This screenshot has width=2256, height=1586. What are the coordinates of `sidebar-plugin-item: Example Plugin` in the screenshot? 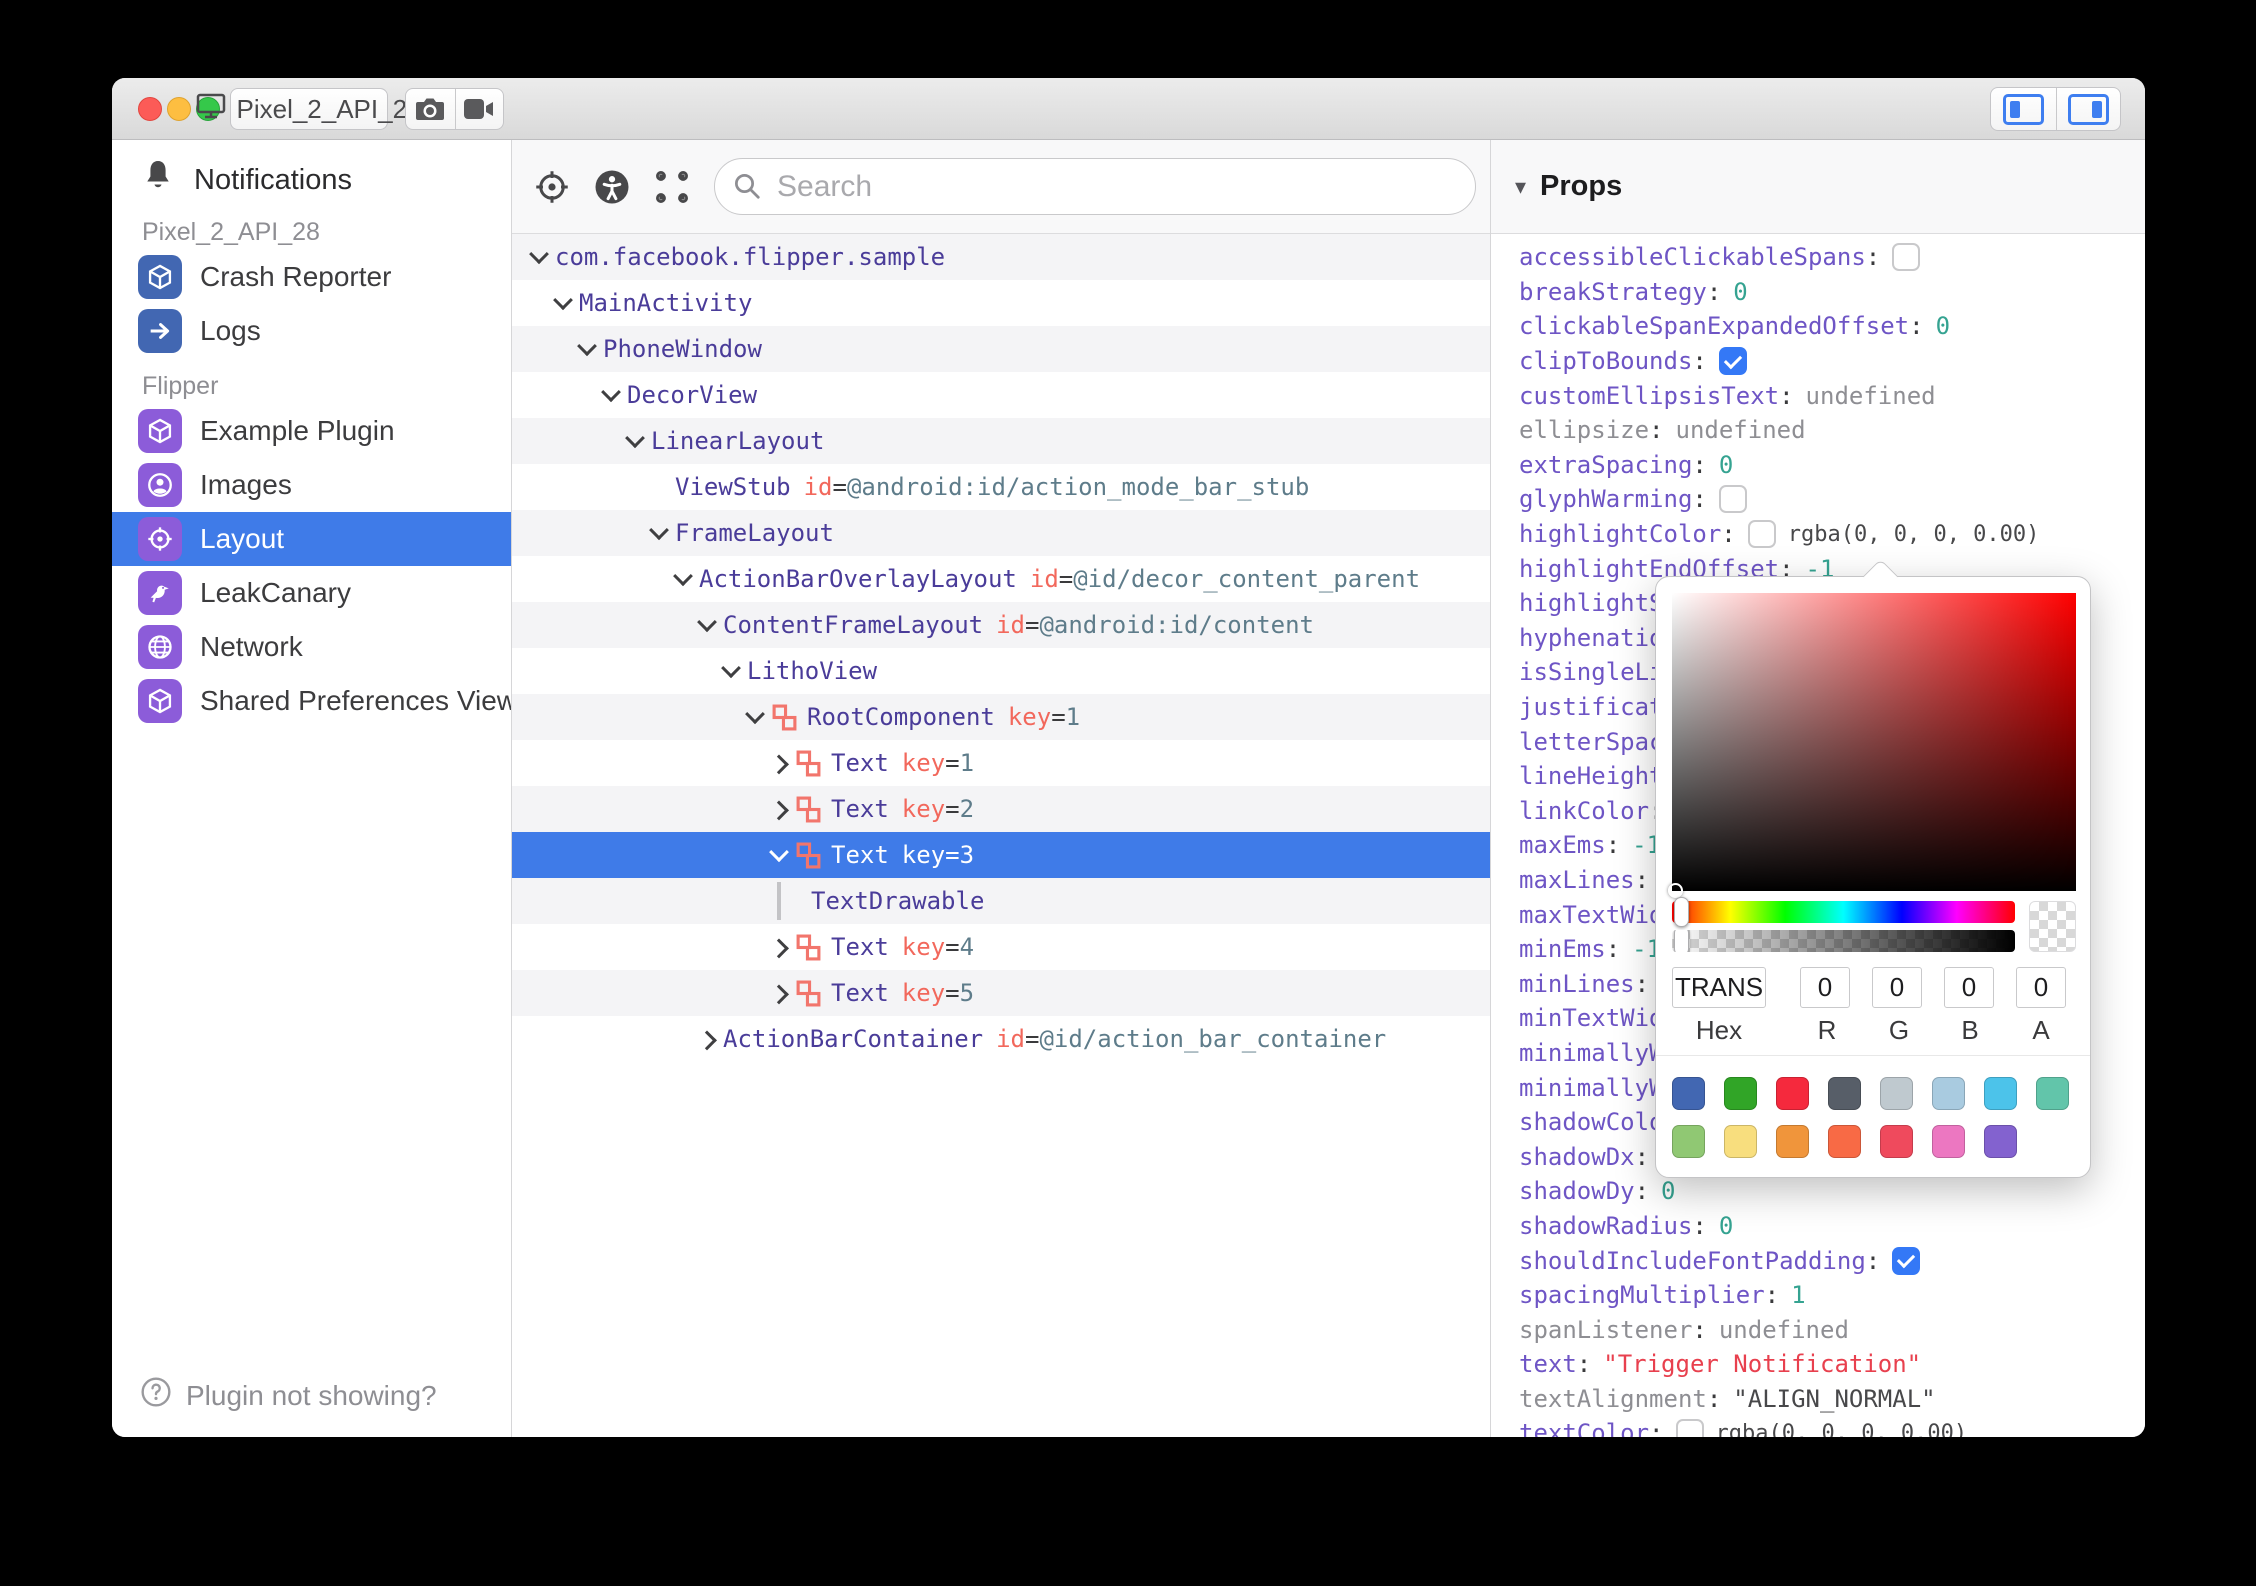 It's located at (311, 431).